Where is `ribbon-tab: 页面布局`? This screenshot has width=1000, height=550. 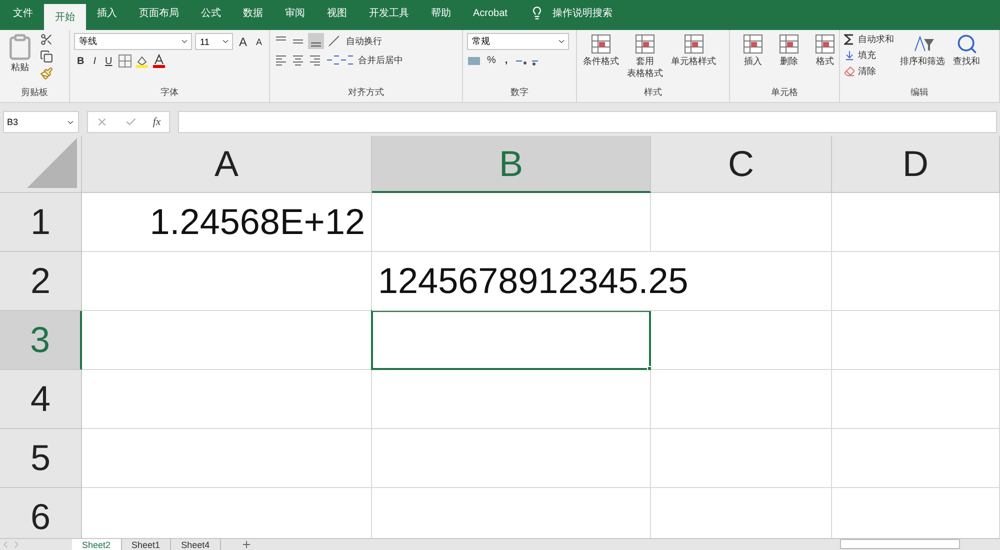
ribbon-tab: 页面布局 is located at coordinates (159, 13).